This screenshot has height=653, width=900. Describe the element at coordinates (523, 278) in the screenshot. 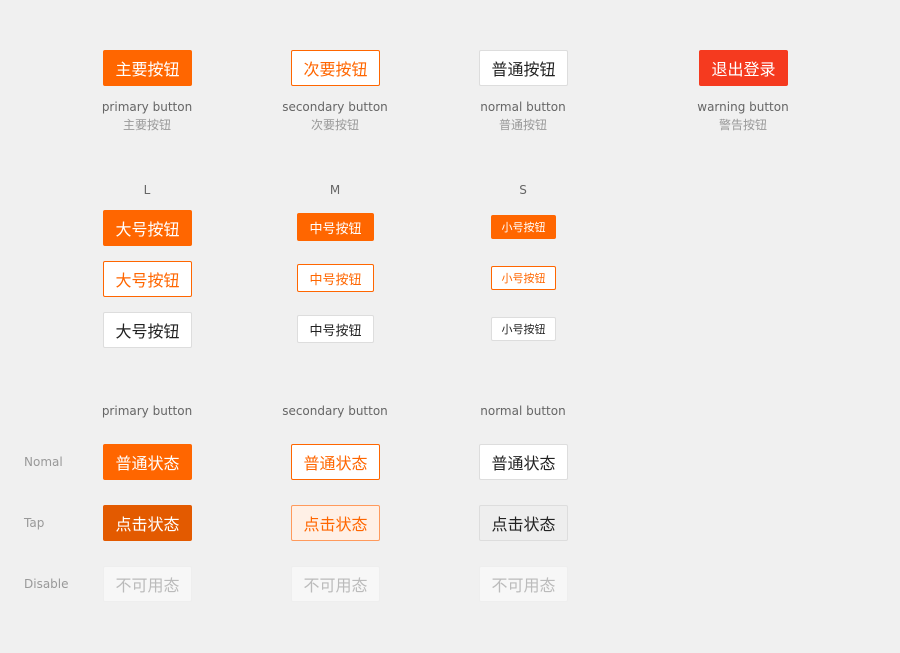

I see `small-secondary-button: 小号按钮` at that location.